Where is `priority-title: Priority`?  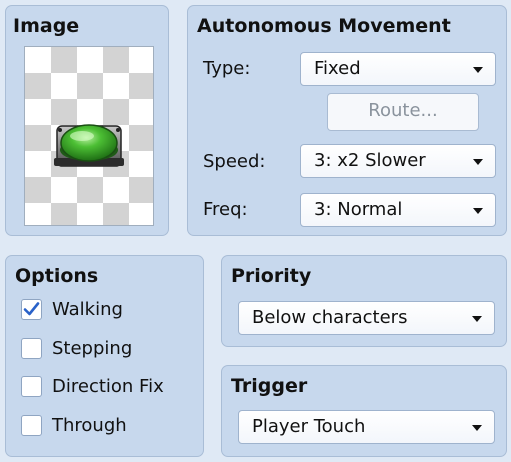 priority-title: Priority is located at coordinates (271, 276).